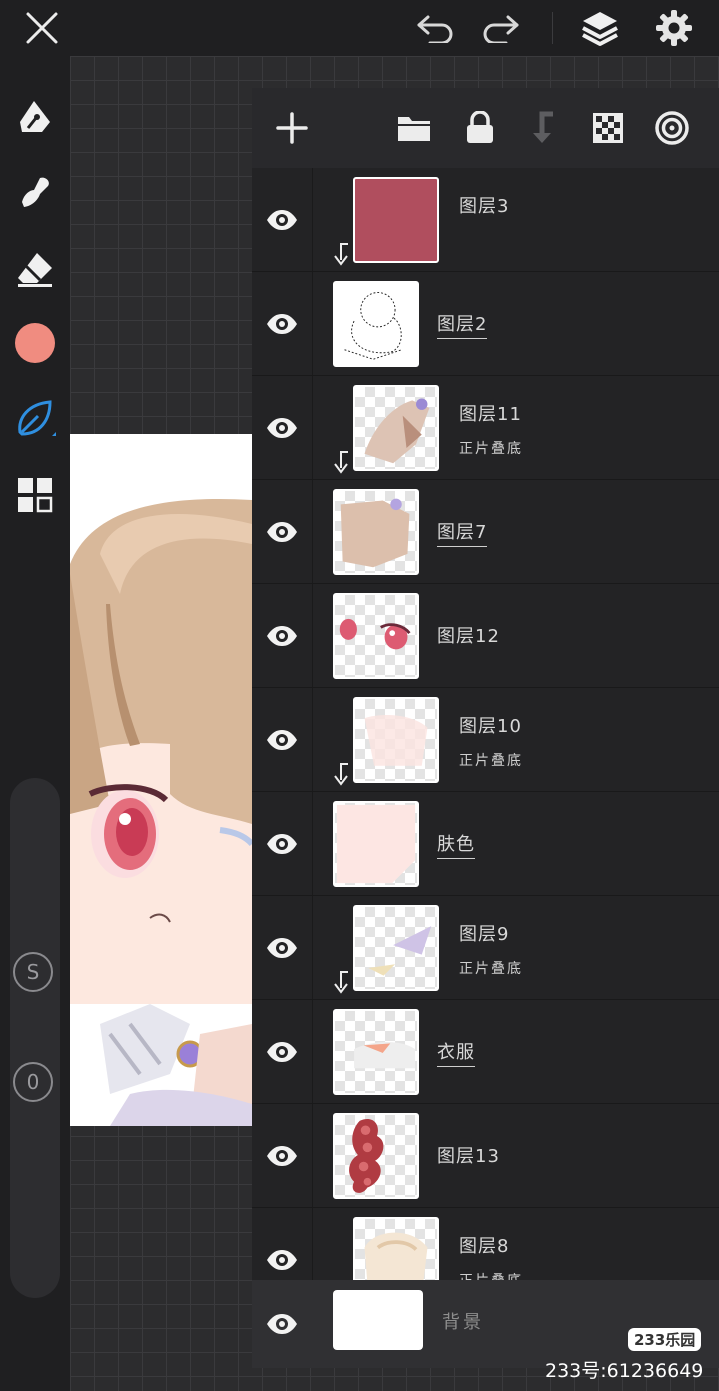 The height and width of the screenshot is (1391, 719). What do you see at coordinates (485, 428) in the screenshot?
I see `layer-row: 图层11 正片叠底` at bounding box center [485, 428].